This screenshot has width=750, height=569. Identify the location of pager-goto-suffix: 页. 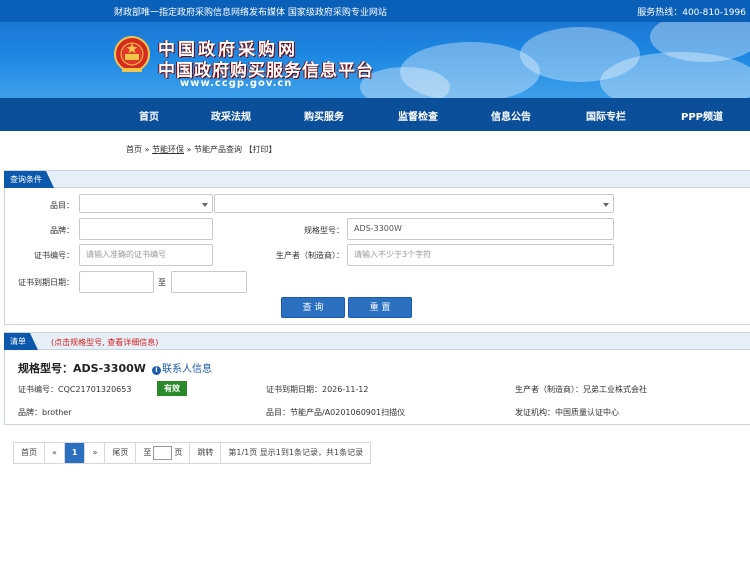
(178, 452).